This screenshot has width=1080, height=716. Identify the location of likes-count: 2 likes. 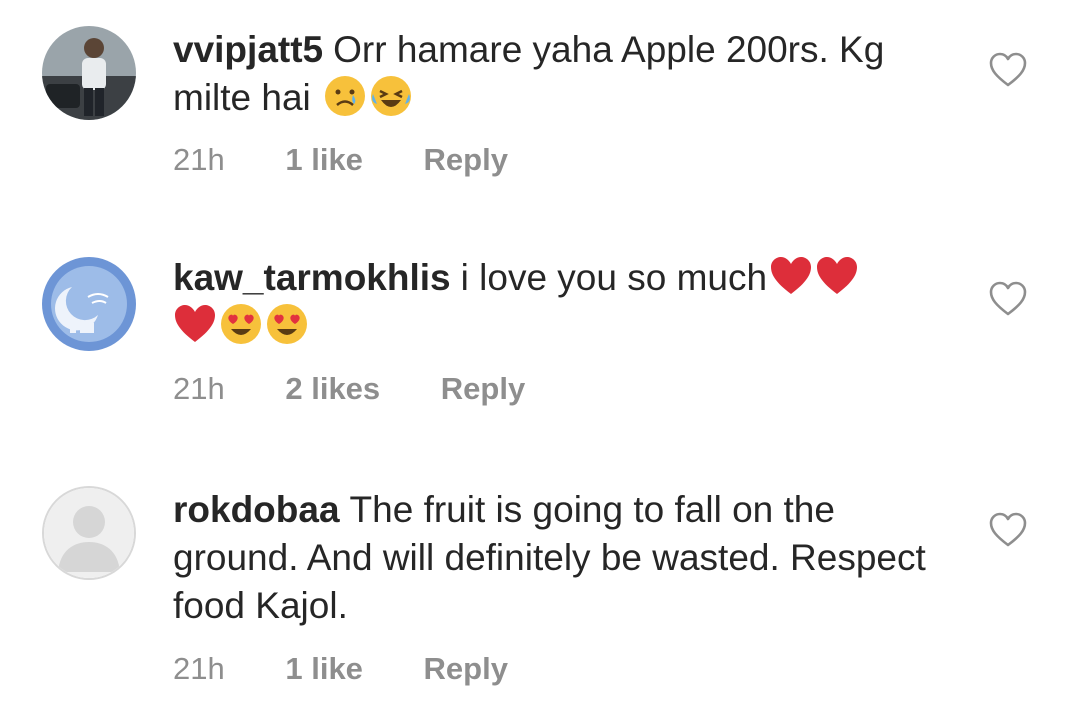
(332, 389).